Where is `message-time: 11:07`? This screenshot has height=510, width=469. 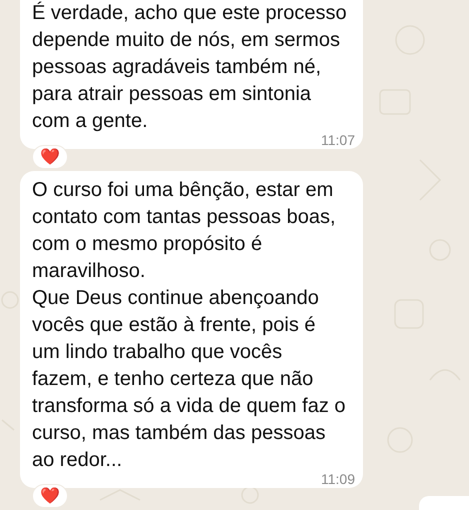 message-time: 11:07 is located at coordinates (338, 140).